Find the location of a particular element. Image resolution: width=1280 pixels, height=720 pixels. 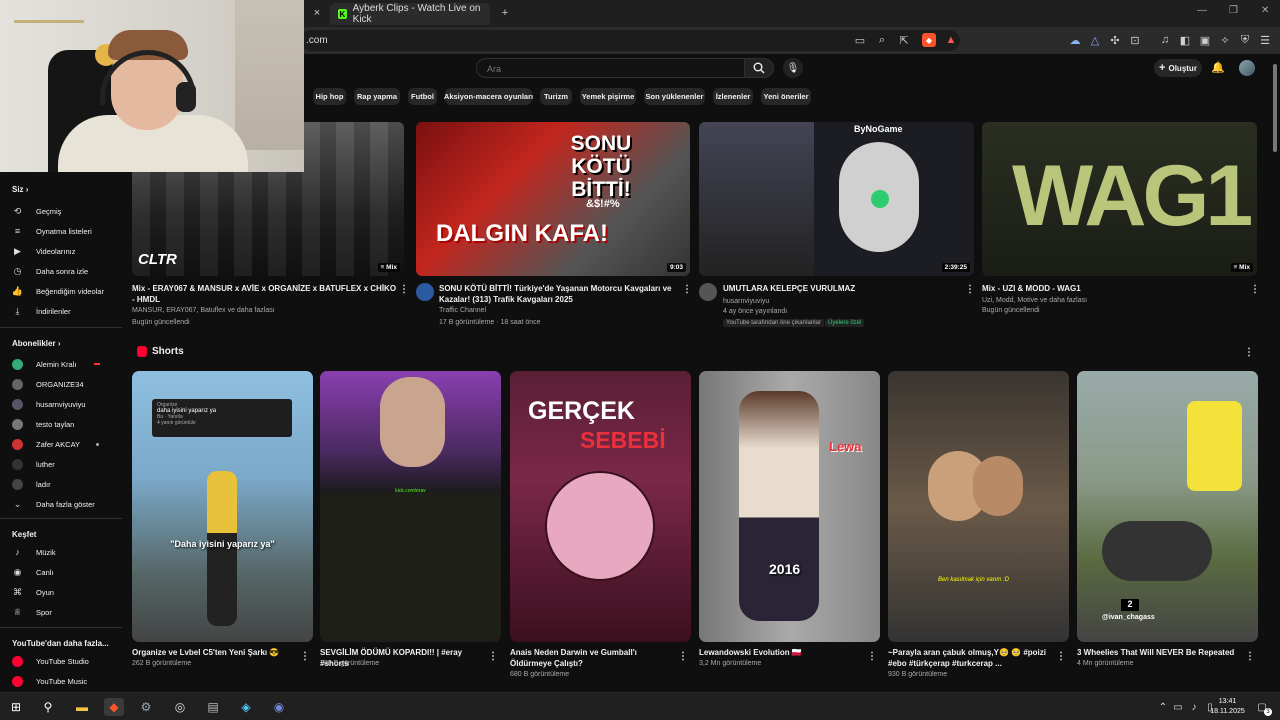

search-input: Ara is located at coordinates (610, 68).